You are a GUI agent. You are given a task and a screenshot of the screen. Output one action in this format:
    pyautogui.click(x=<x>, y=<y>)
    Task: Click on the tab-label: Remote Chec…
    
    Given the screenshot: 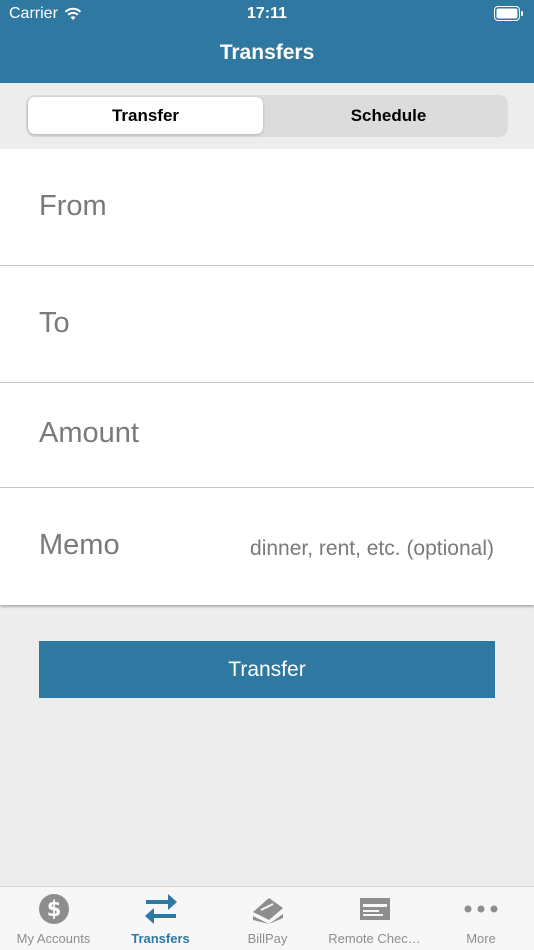 What is the action you would take?
    pyautogui.click(x=374, y=938)
    